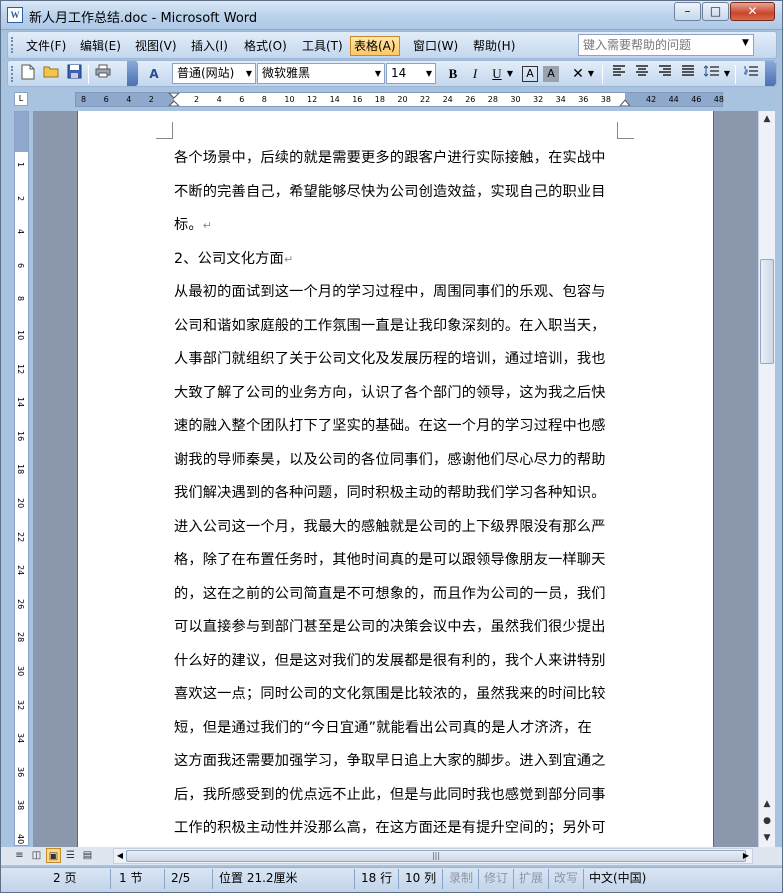  Describe the element at coordinates (399, 265) in the screenshot. I see `document-line: 2、公司文化方面↵` at that location.